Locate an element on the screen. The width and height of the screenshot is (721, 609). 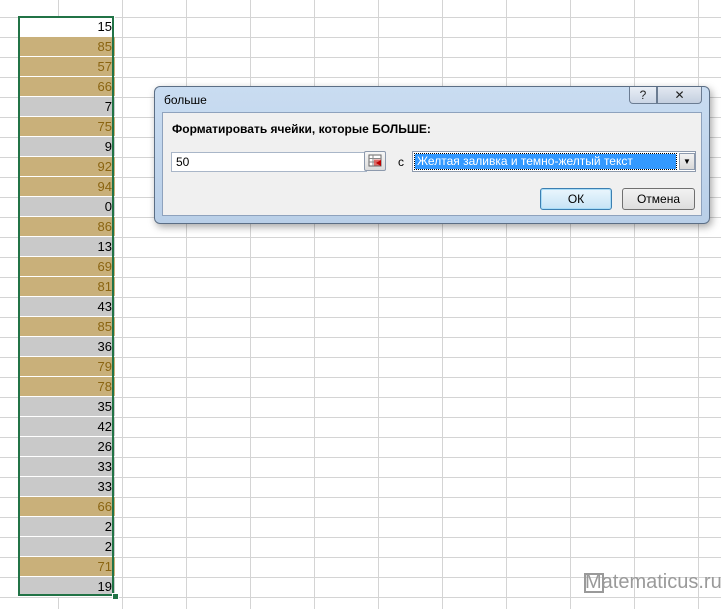
range-select-button is located at coordinates (375, 161).